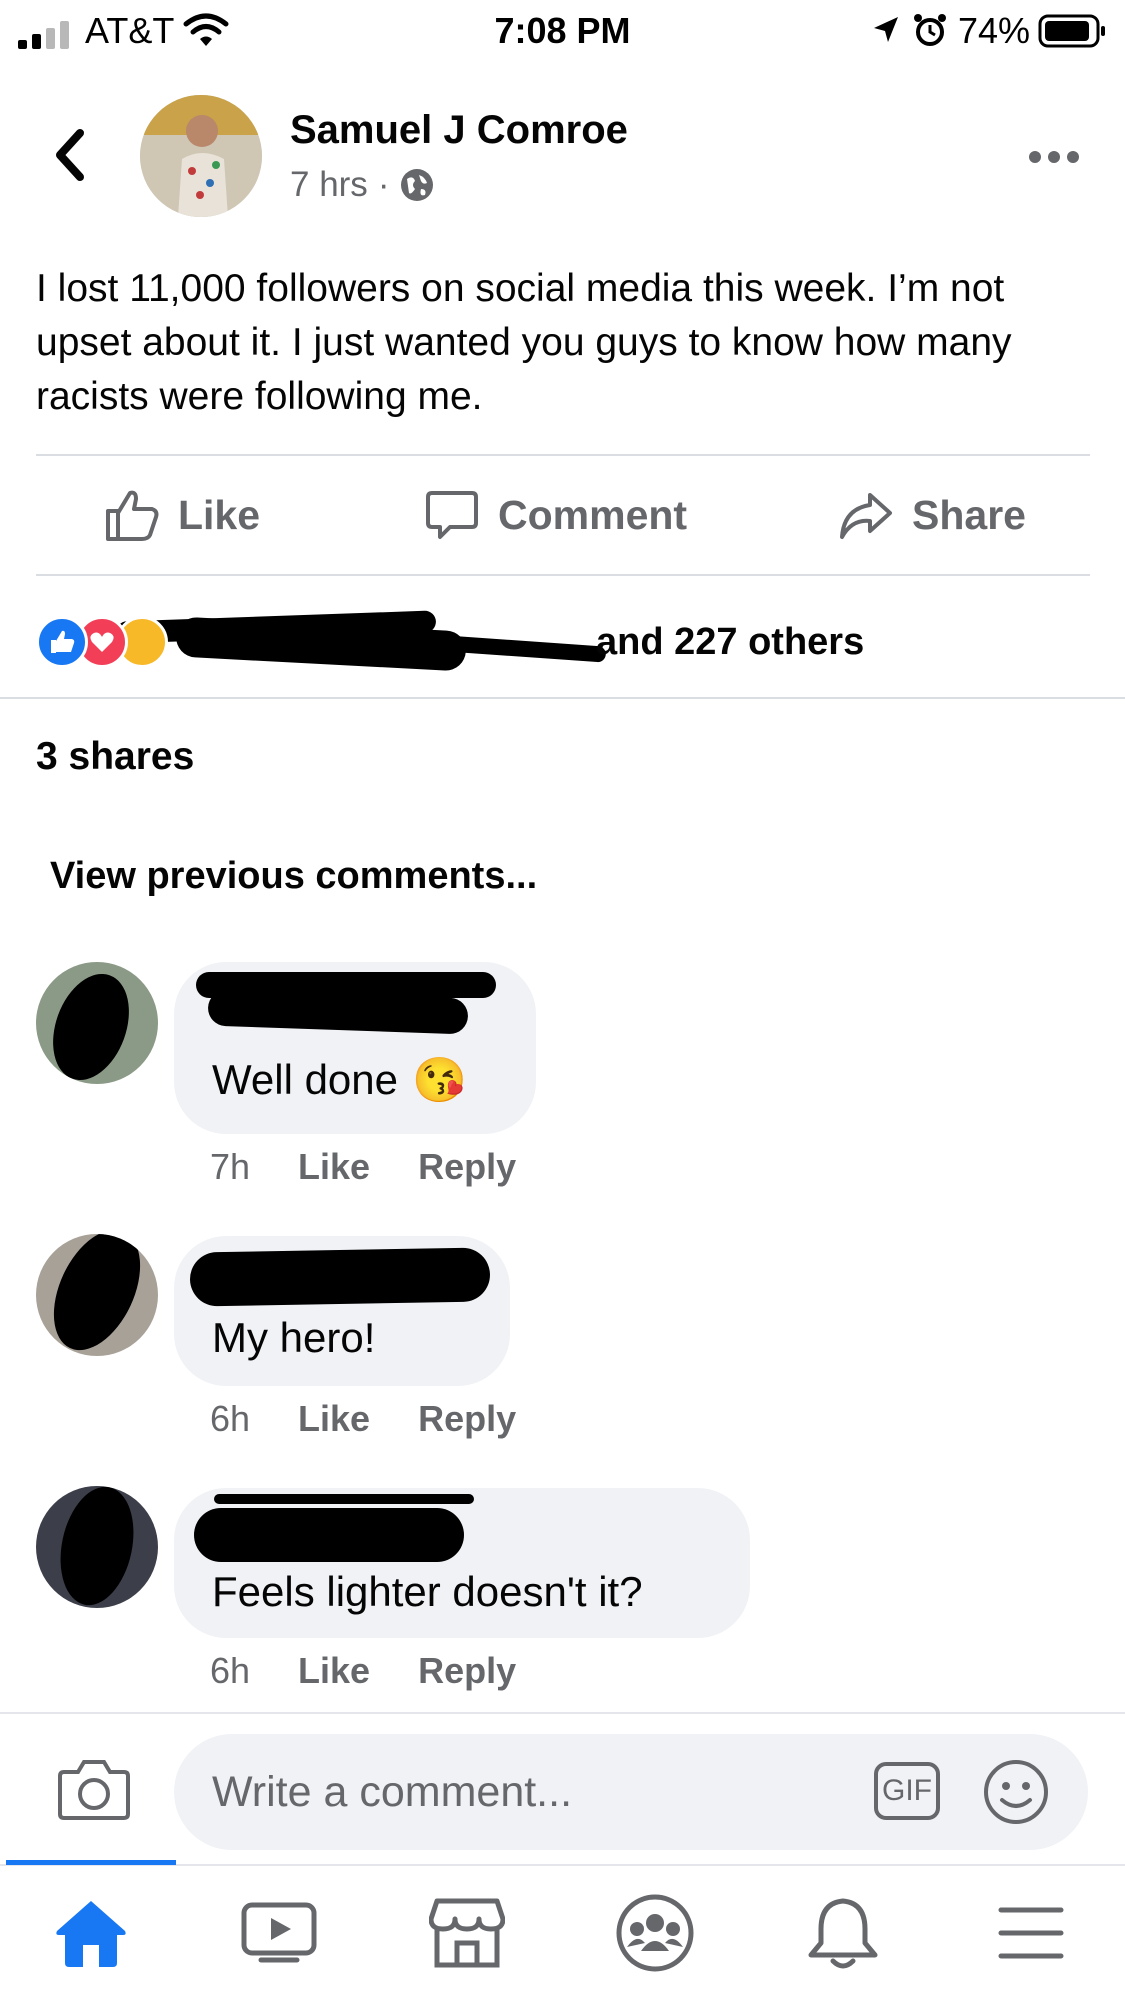  Describe the element at coordinates (342, 1311) in the screenshot. I see `comment-bubble: My hero!` at that location.